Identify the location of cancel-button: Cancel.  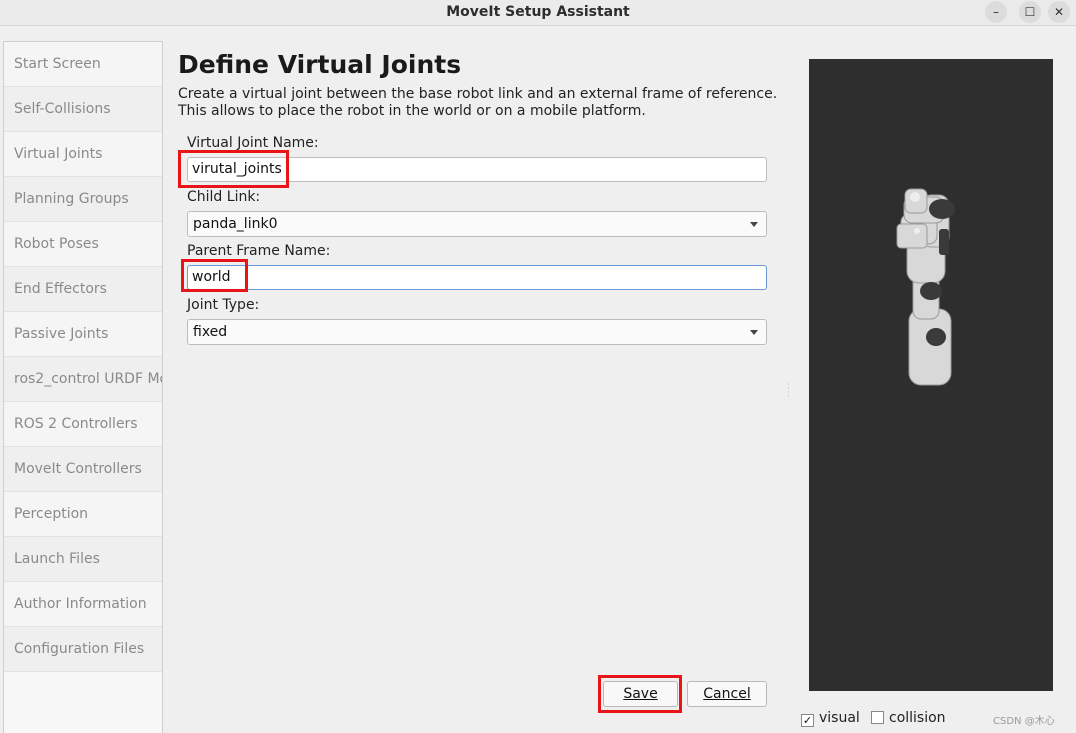
(727, 694).